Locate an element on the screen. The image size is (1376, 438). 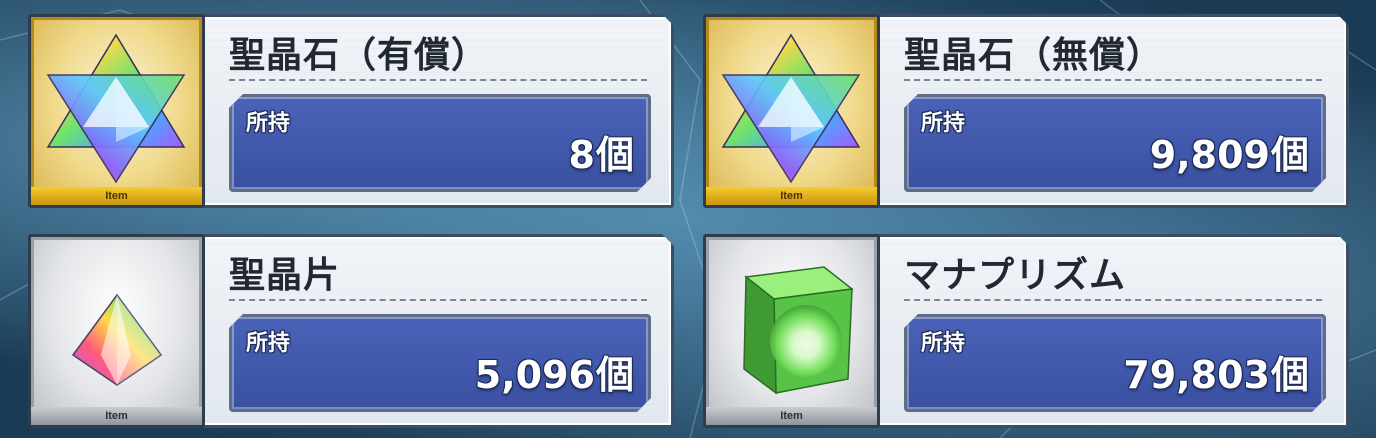
owned-amount-value: 5,096 is located at coordinates (534, 375).